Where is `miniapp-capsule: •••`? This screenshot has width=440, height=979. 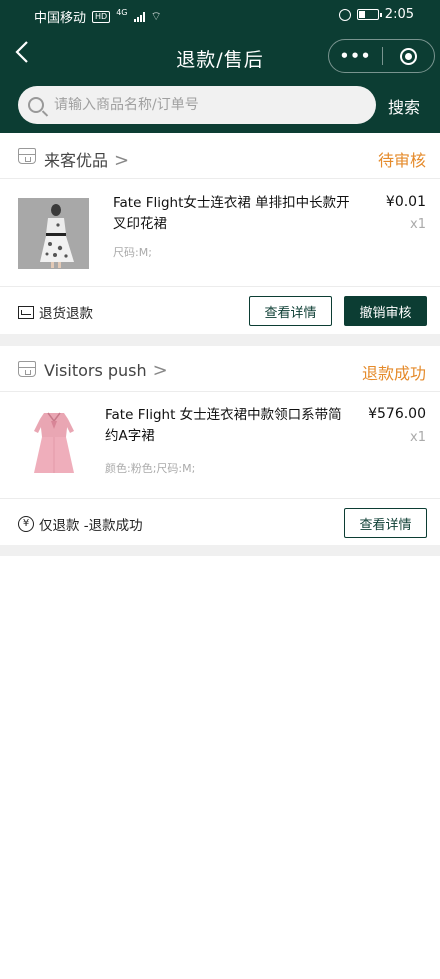
miniapp-capsule: ••• is located at coordinates (381, 56).